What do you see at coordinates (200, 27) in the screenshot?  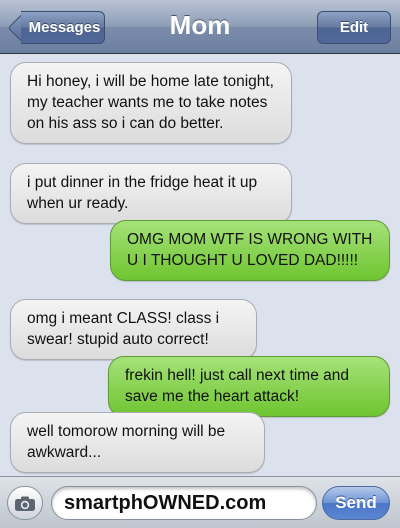 I see `nav-bar: Messages Mom Edit` at bounding box center [200, 27].